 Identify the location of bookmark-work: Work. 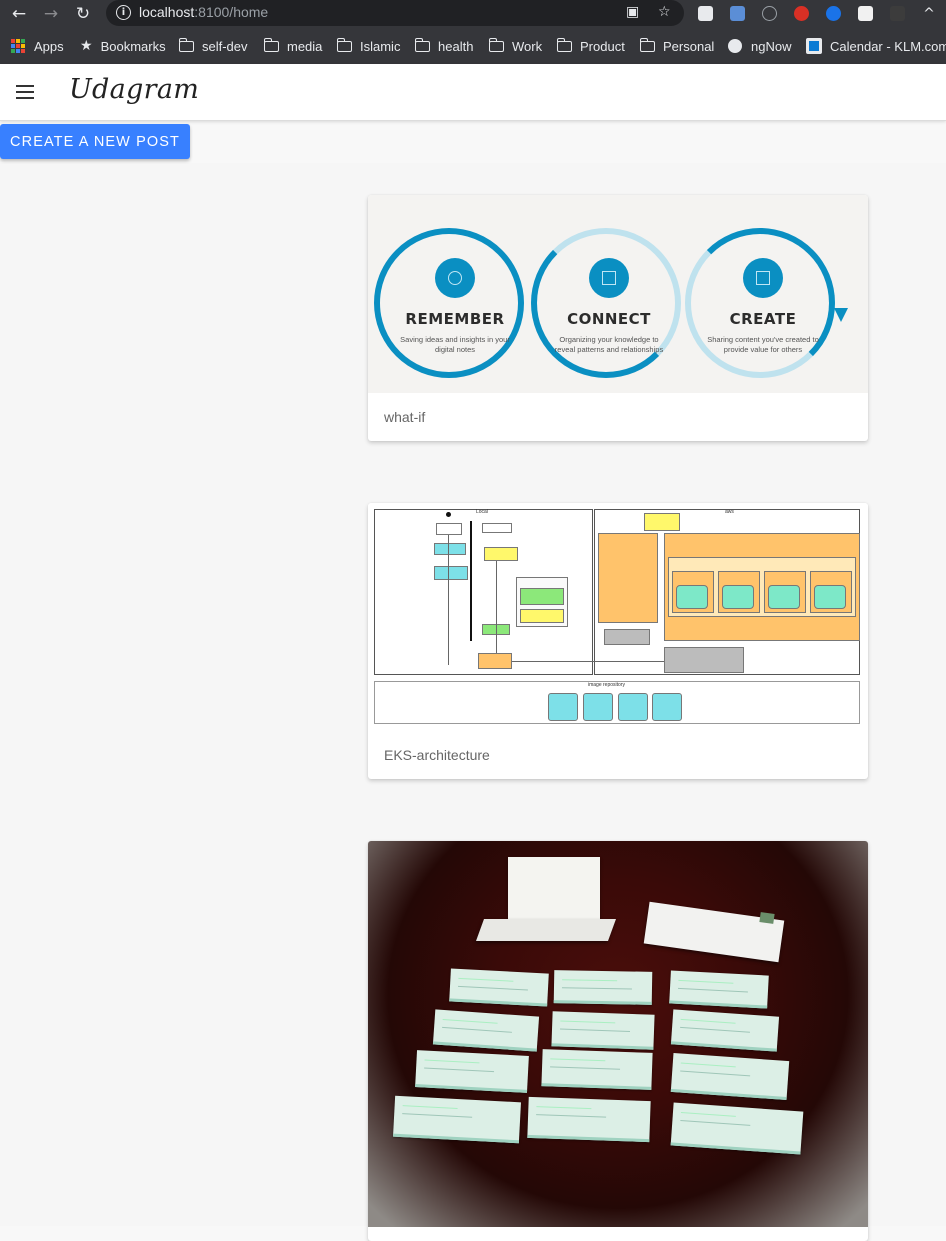
(515, 46).